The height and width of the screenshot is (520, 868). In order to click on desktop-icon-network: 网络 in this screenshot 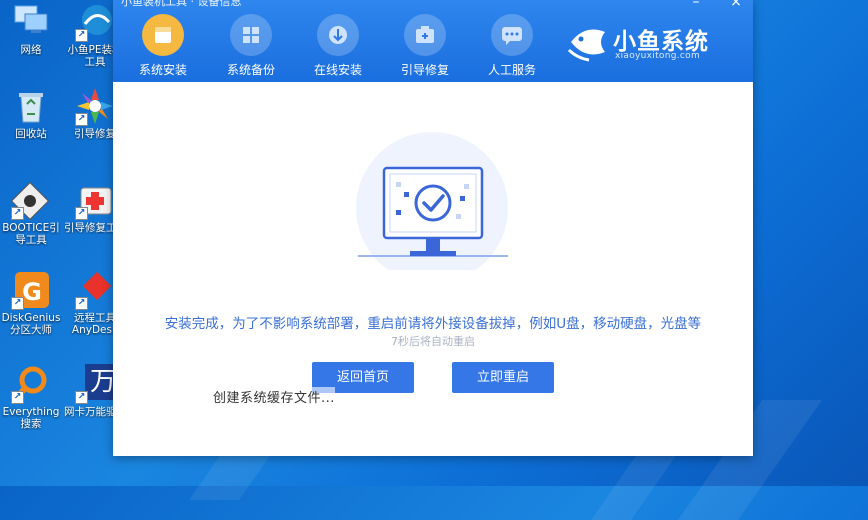, I will do `click(31, 29)`.